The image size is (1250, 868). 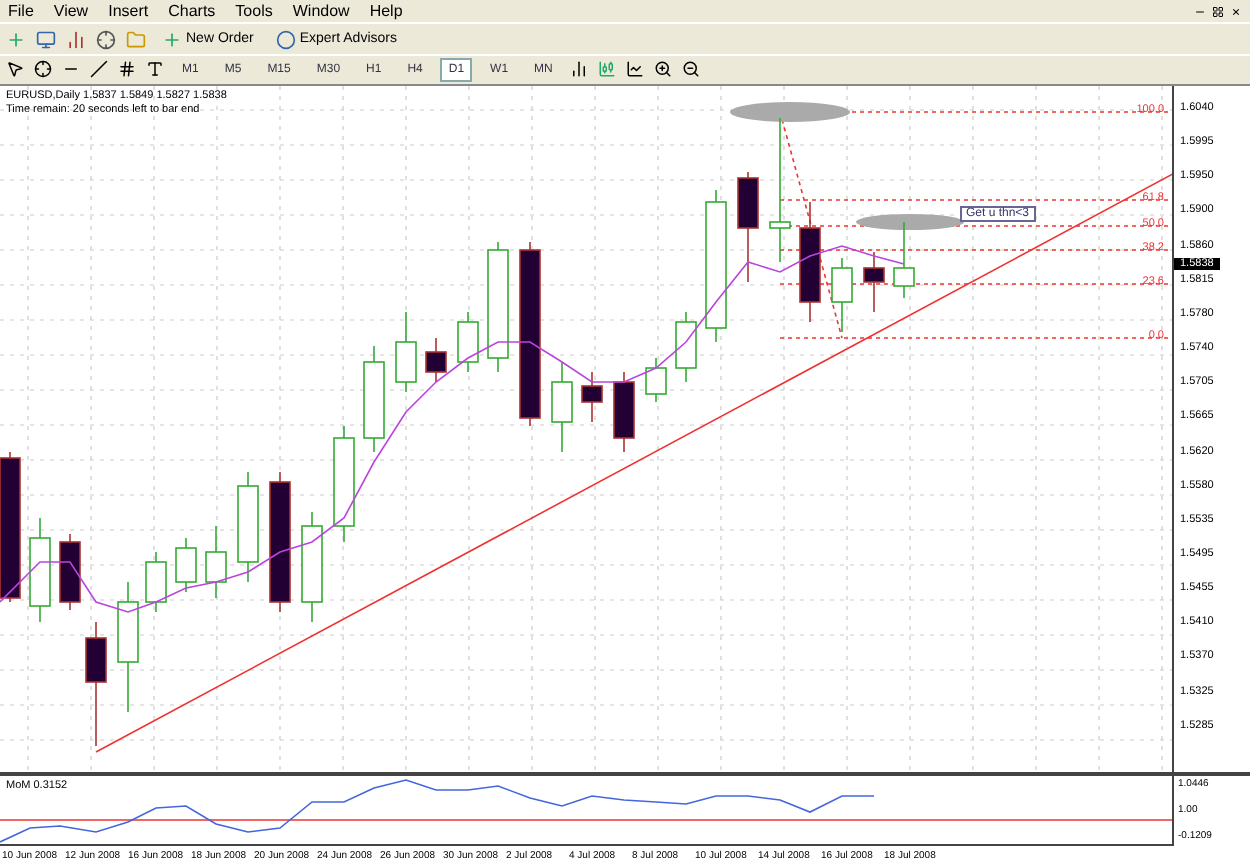 What do you see at coordinates (155, 69) in the screenshot?
I see `text-icon` at bounding box center [155, 69].